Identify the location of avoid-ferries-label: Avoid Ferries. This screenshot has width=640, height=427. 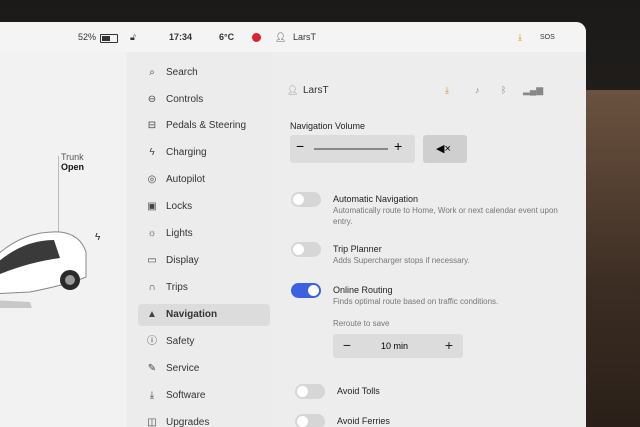
(363, 421).